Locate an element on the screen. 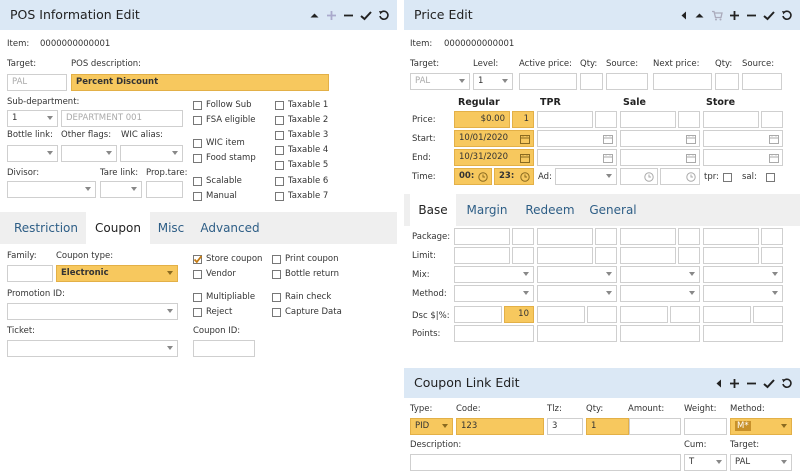 The width and height of the screenshot is (800, 476). link-weight-field is located at coordinates (705, 426).